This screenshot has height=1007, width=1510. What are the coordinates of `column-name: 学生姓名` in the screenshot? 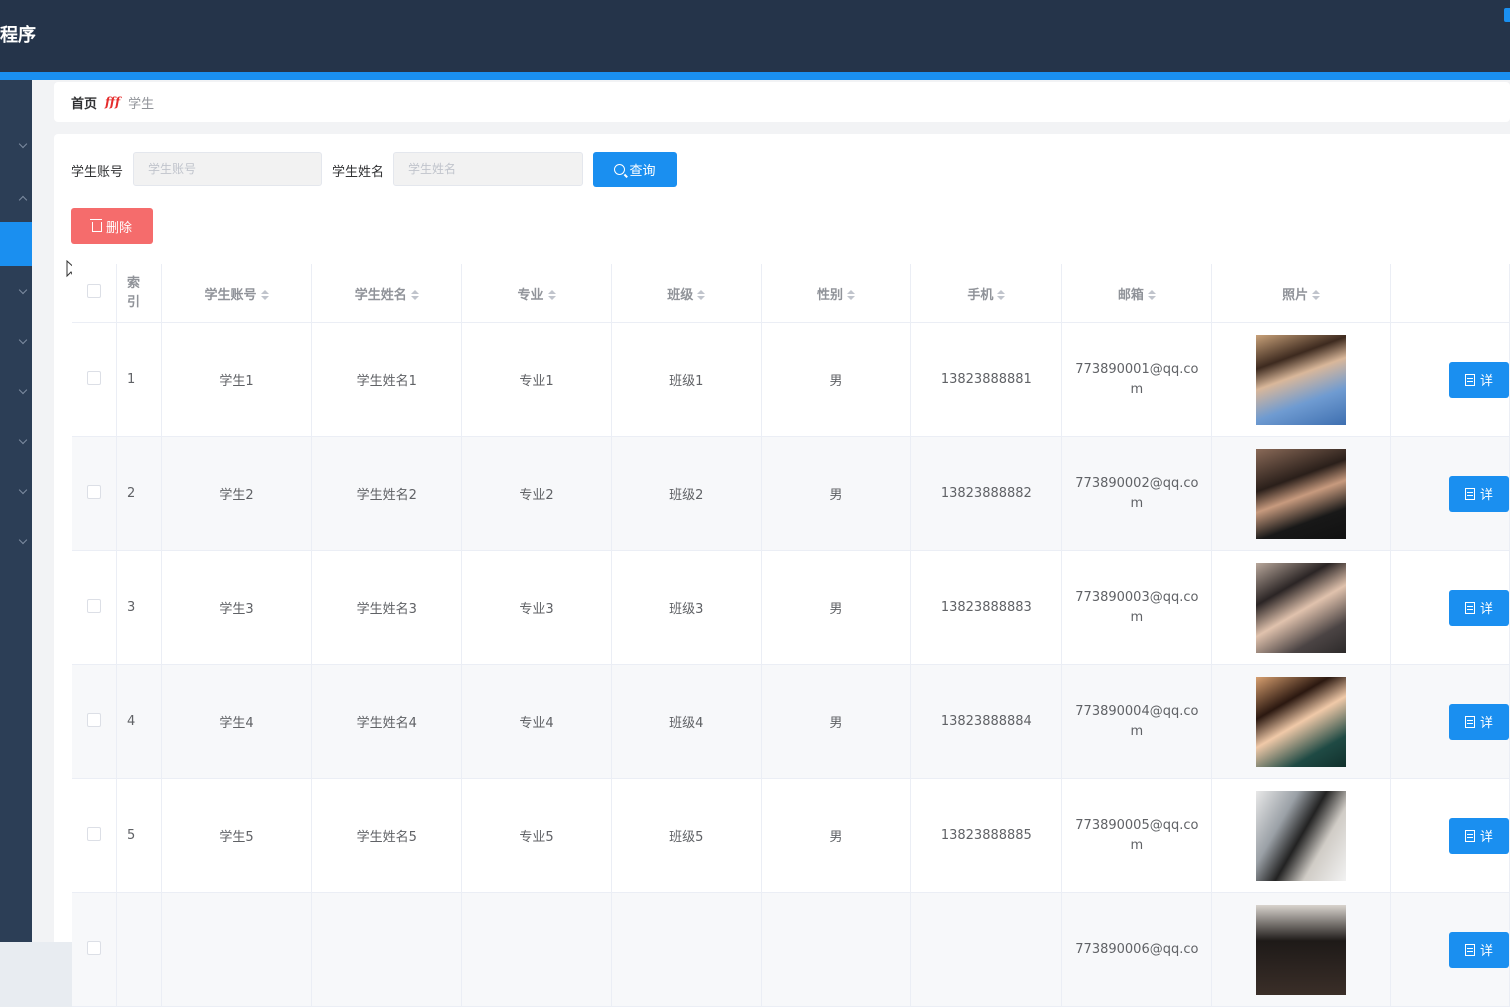 It's located at (387, 293).